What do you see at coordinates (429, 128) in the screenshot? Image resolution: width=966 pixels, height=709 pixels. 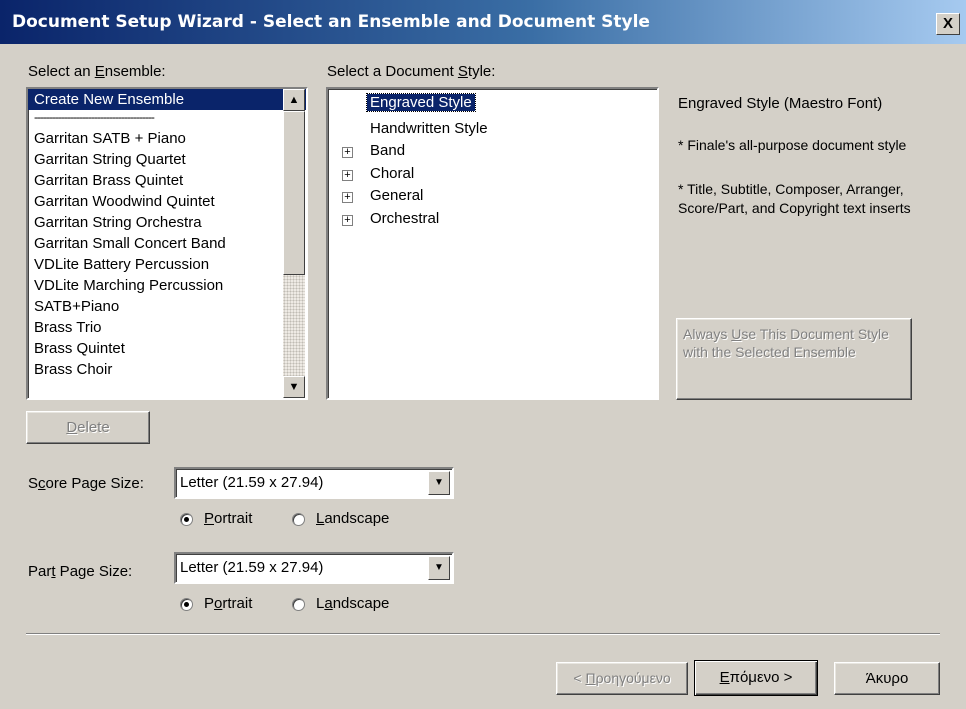 I see `tree-item-handwritten-style: Handwritten Style` at bounding box center [429, 128].